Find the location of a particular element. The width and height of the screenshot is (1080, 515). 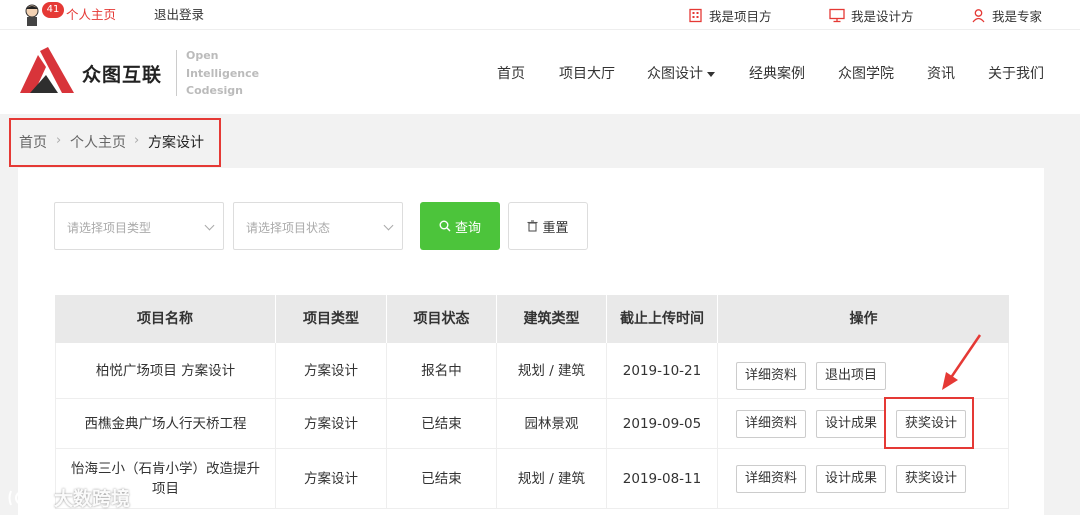

column-header: 截止上传时间 is located at coordinates (662, 319).